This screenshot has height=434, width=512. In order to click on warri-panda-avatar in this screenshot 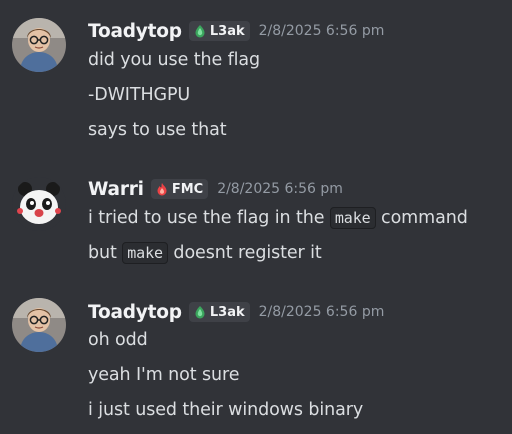, I will do `click(39, 204)`.